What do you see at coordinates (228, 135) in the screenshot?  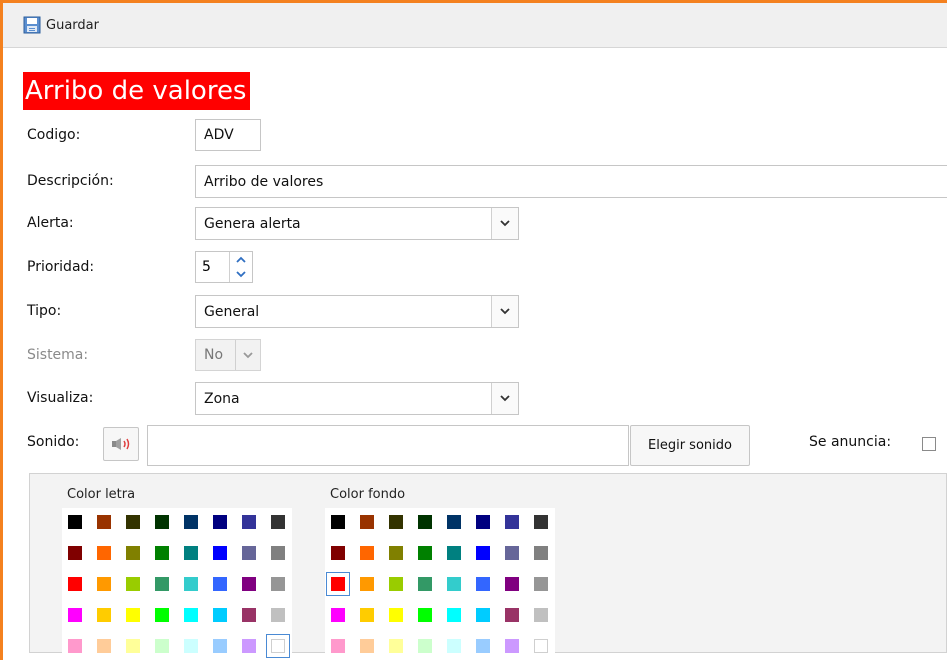 I see `codigo-field: ADV` at bounding box center [228, 135].